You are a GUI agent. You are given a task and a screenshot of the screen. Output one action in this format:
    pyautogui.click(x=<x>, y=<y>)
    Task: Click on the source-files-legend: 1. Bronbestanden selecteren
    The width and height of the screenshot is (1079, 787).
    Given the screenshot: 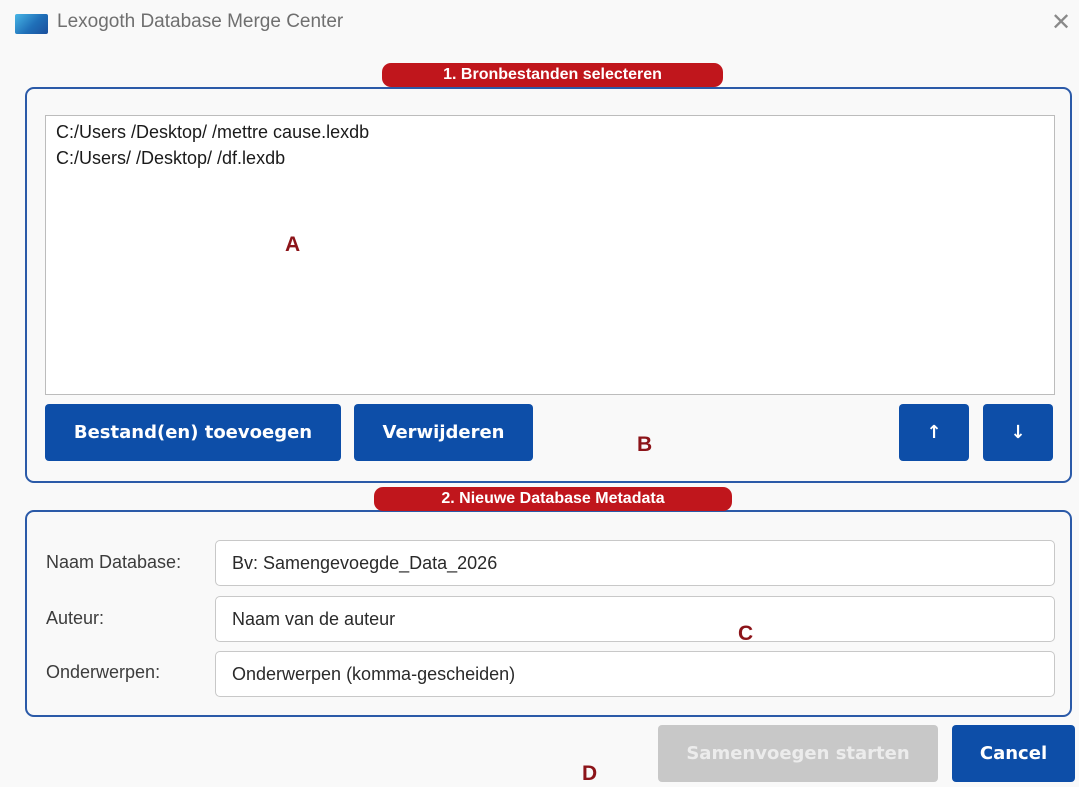 What is the action you would take?
    pyautogui.click(x=552, y=75)
    